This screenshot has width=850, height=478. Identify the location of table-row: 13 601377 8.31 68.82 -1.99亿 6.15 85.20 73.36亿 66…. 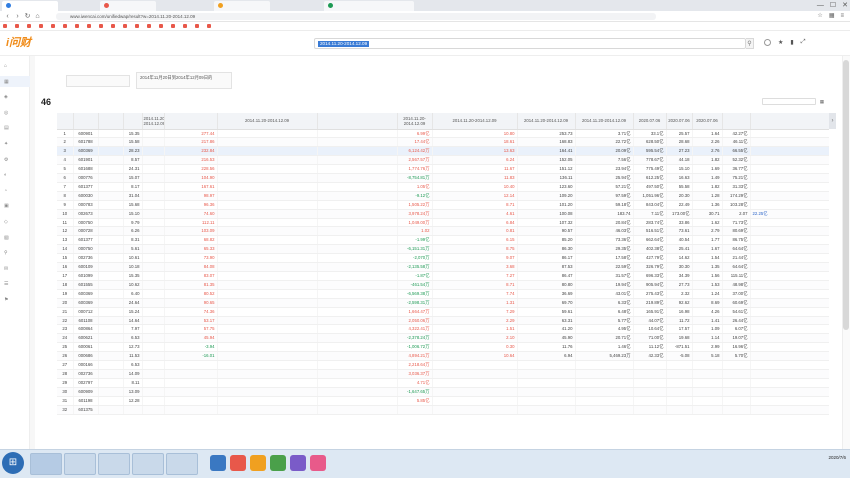
(443, 240).